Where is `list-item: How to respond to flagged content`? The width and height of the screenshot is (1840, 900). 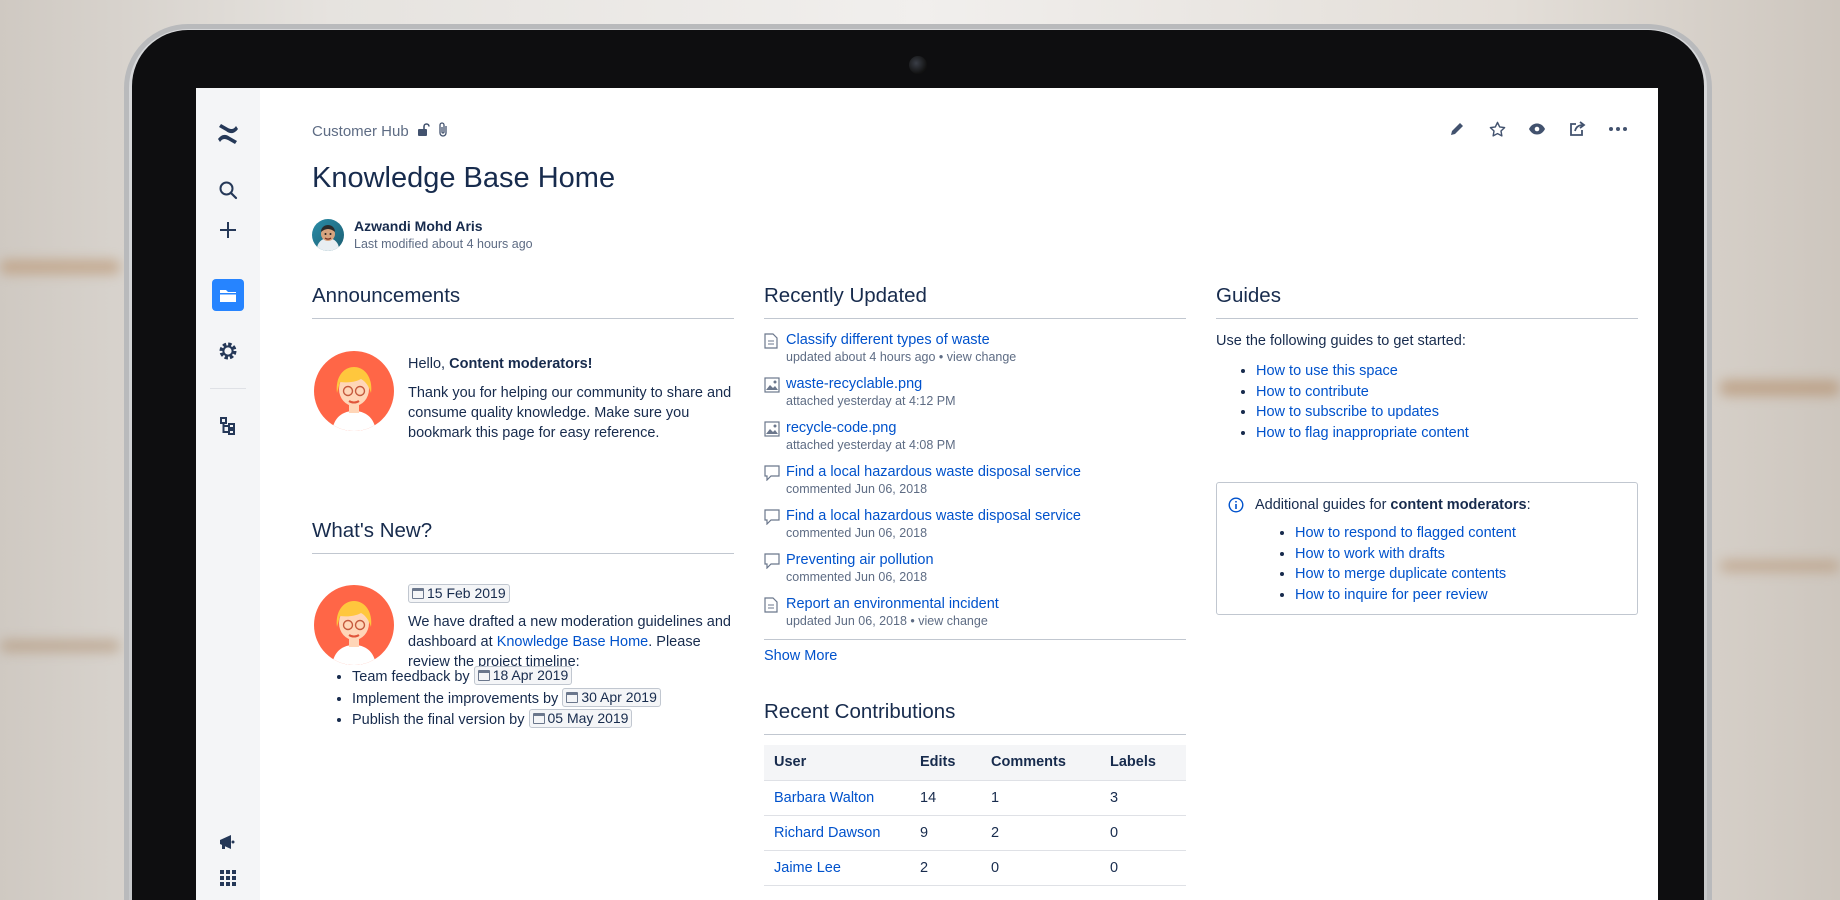 list-item: How to respond to flagged content is located at coordinates (1459, 533).